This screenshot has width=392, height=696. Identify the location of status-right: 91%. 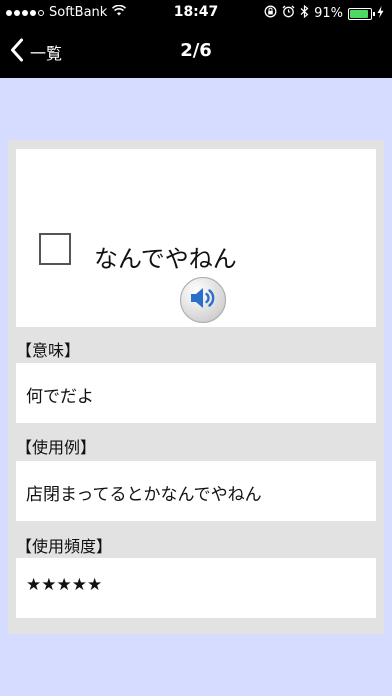
(324, 13).